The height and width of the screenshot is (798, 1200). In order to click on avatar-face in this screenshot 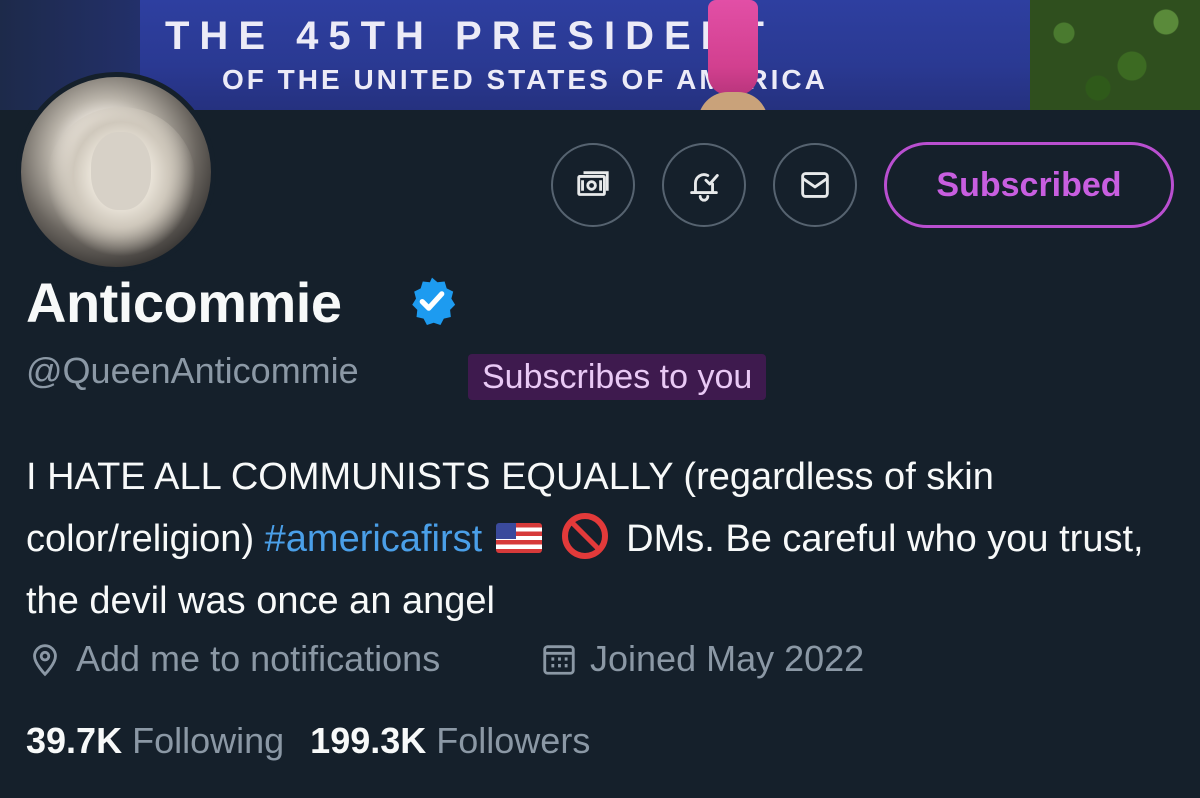, I will do `click(121, 171)`.